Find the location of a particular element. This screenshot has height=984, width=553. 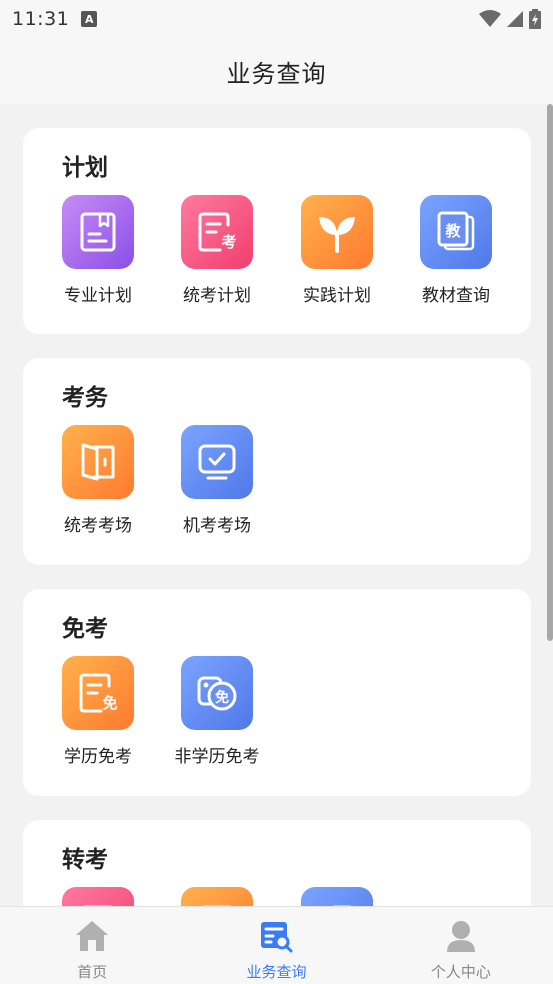

door-icon is located at coordinates (98, 462).